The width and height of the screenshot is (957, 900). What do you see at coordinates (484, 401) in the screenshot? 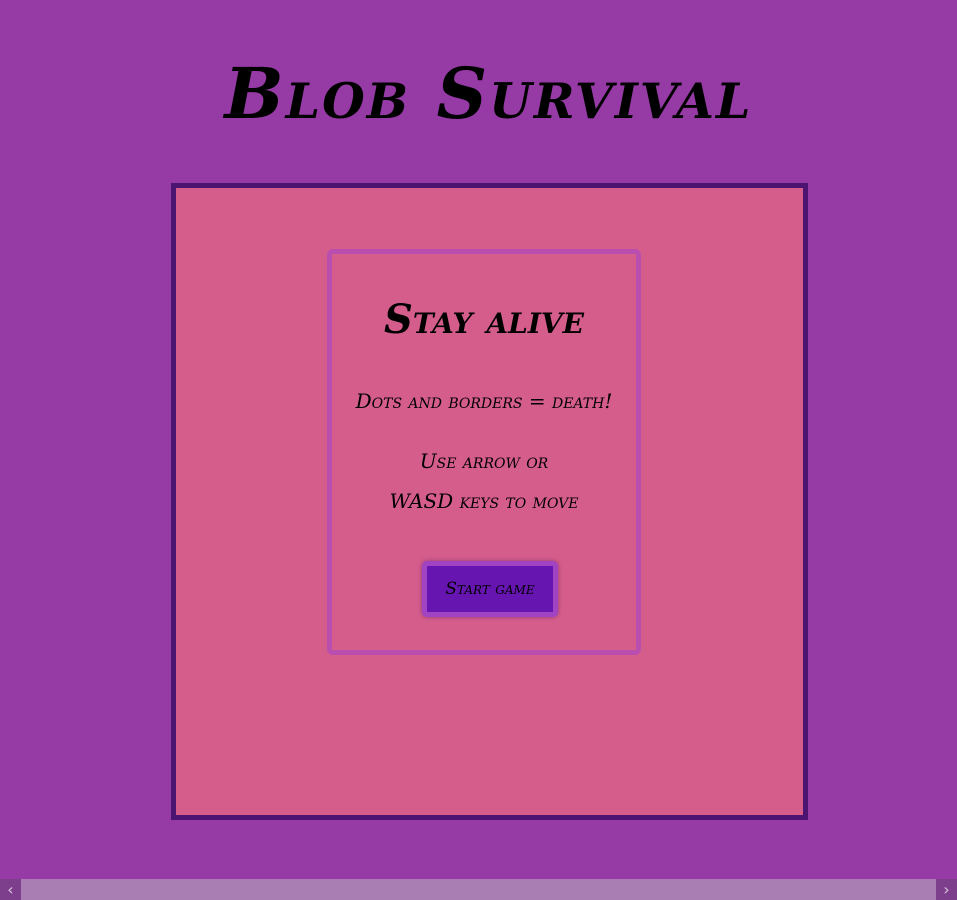
I see `danger-warning-text: Dots and borders = death!` at bounding box center [484, 401].